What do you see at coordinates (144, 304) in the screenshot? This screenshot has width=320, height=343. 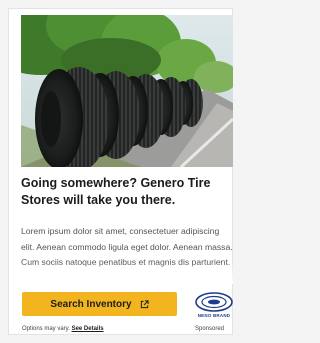 I see `external-link-icon` at bounding box center [144, 304].